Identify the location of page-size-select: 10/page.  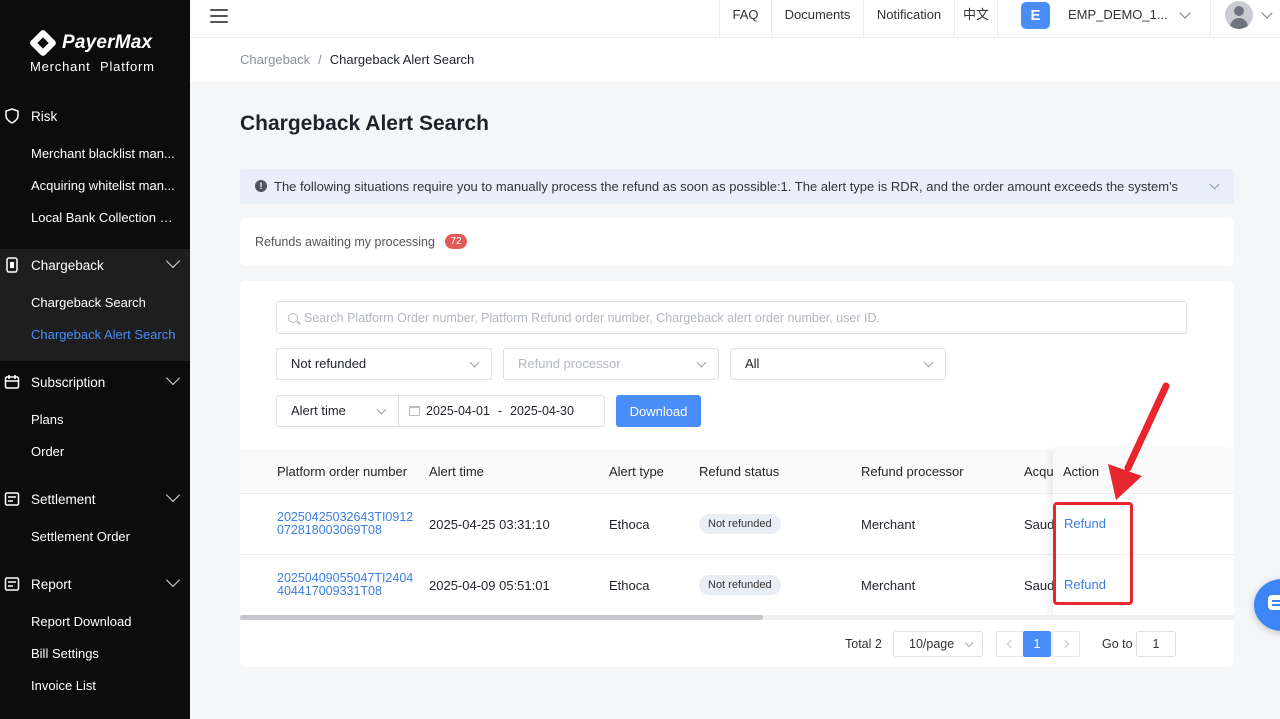
(938, 644).